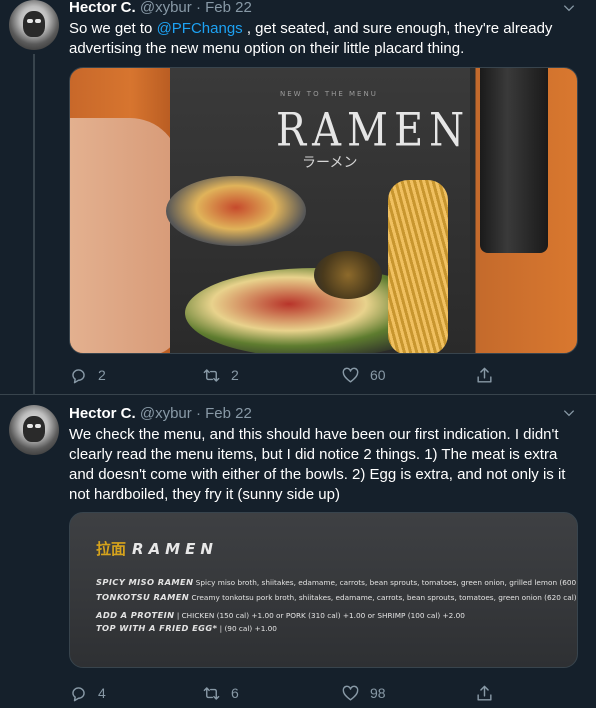 The height and width of the screenshot is (708, 596). Describe the element at coordinates (200, 28) in the screenshot. I see `mention-link: @PFChangs` at that location.